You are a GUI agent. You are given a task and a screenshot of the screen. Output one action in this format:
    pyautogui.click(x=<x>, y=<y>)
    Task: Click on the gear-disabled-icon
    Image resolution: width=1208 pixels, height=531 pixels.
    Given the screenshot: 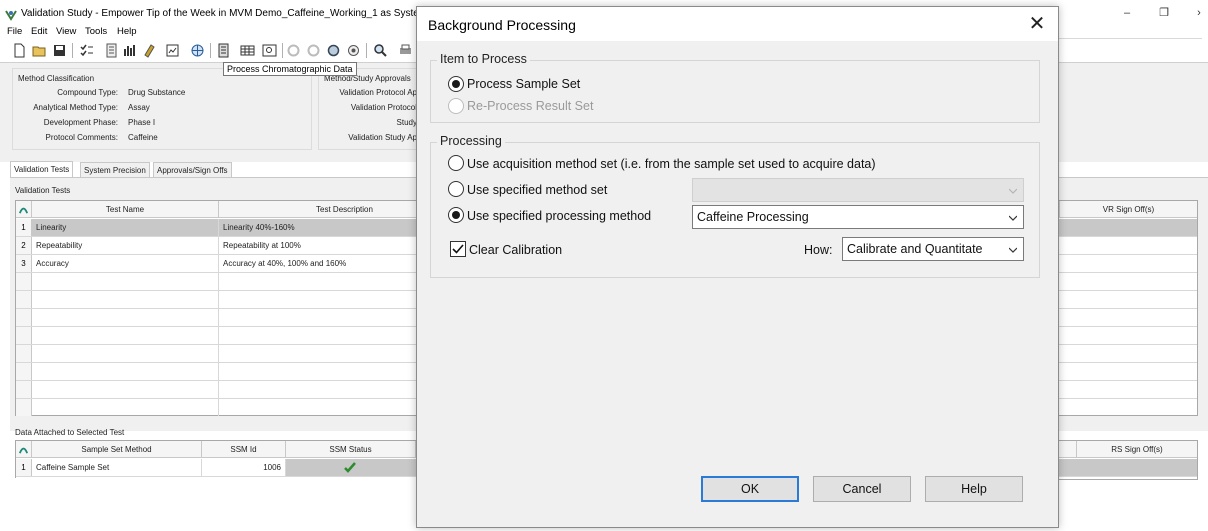 What is the action you would take?
    pyautogui.click(x=293, y=50)
    